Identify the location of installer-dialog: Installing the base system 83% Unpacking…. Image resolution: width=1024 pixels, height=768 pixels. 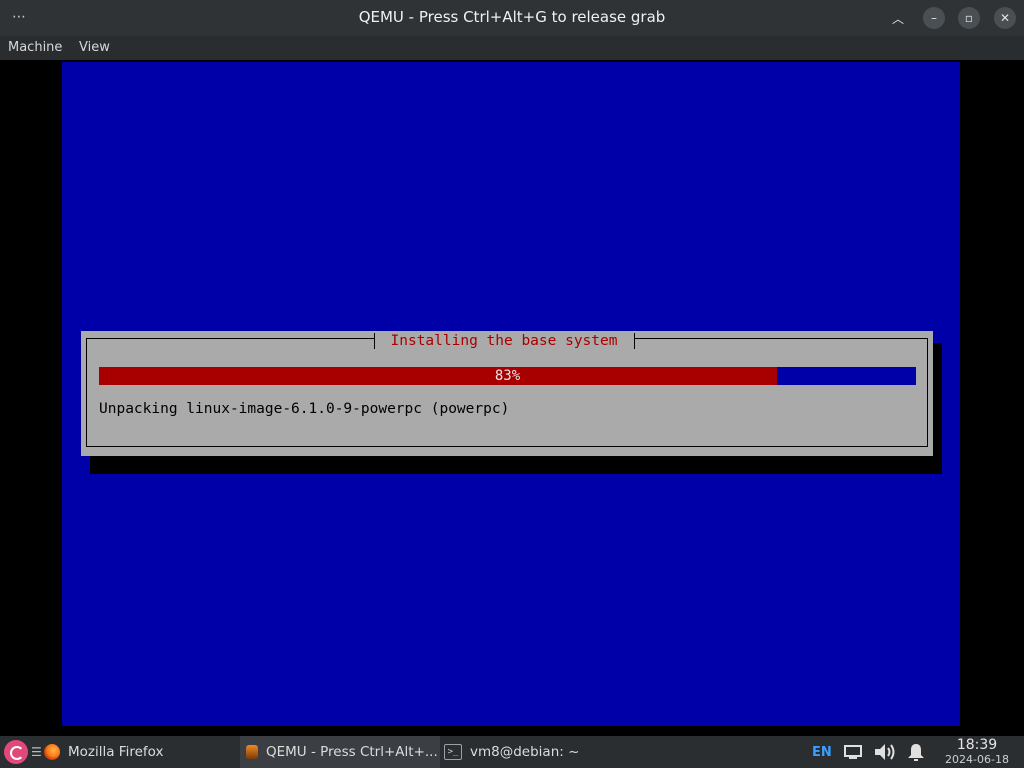
(507, 393).